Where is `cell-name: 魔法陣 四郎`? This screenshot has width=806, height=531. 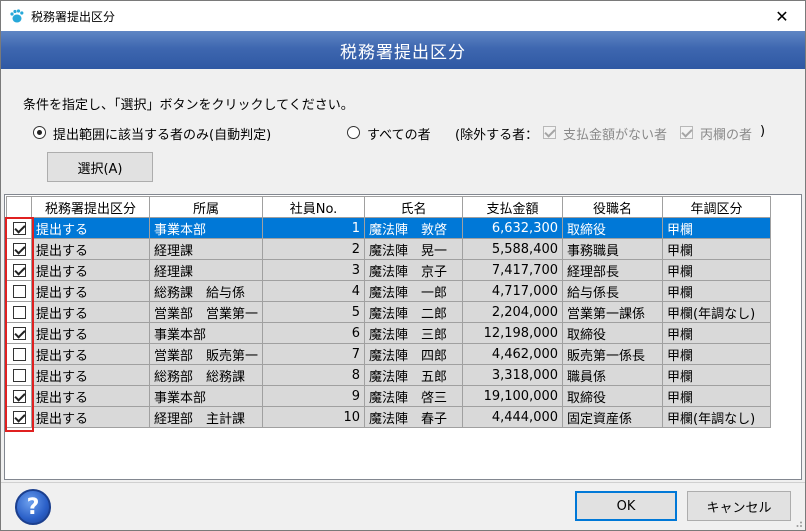 cell-name: 魔法陣 四郎 is located at coordinates (414, 354).